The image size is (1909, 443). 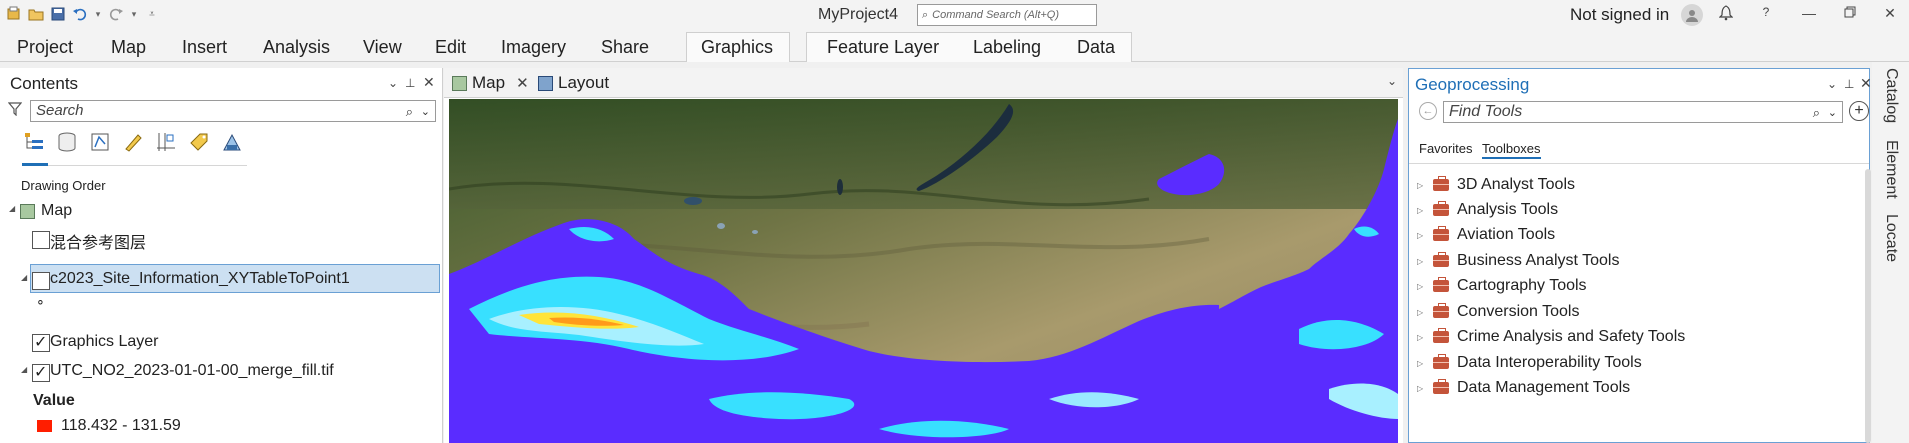 What do you see at coordinates (232, 142) in the screenshot?
I see `list-by-perspective-imagery-icon` at bounding box center [232, 142].